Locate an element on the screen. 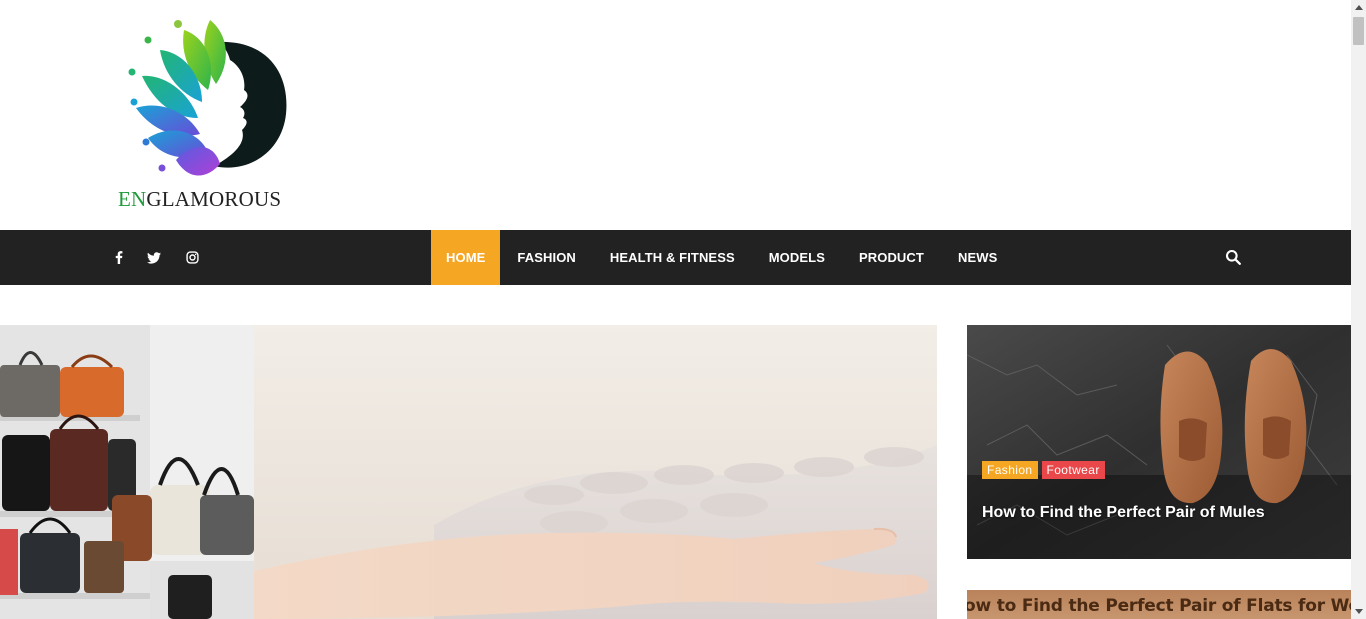 This screenshot has height=619, width=1366. twitter-icon is located at coordinates (154, 257).